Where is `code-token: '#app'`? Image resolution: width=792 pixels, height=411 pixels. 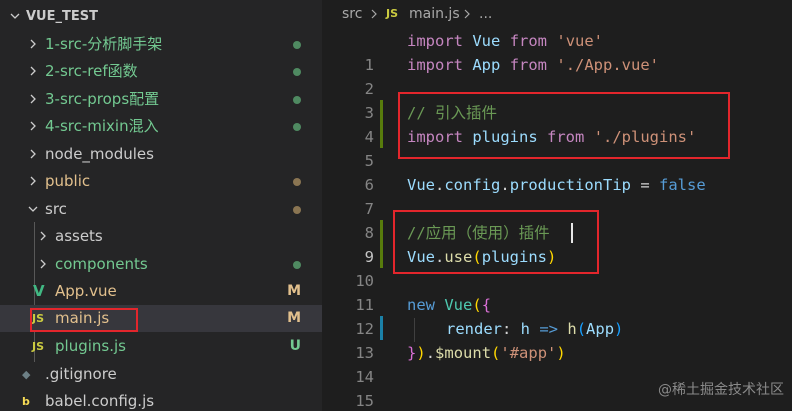
code-token: '#app' is located at coordinates (528, 353).